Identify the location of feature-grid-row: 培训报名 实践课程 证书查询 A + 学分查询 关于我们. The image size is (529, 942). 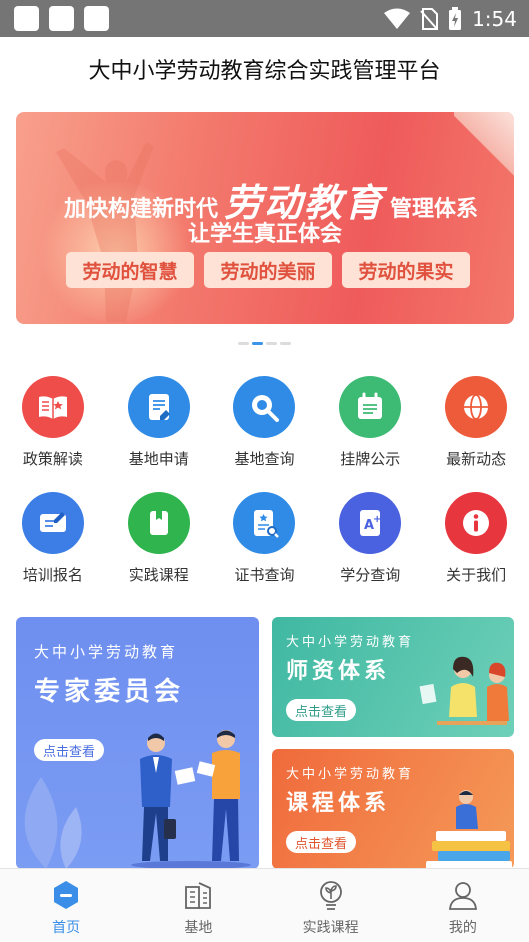
(264, 548).